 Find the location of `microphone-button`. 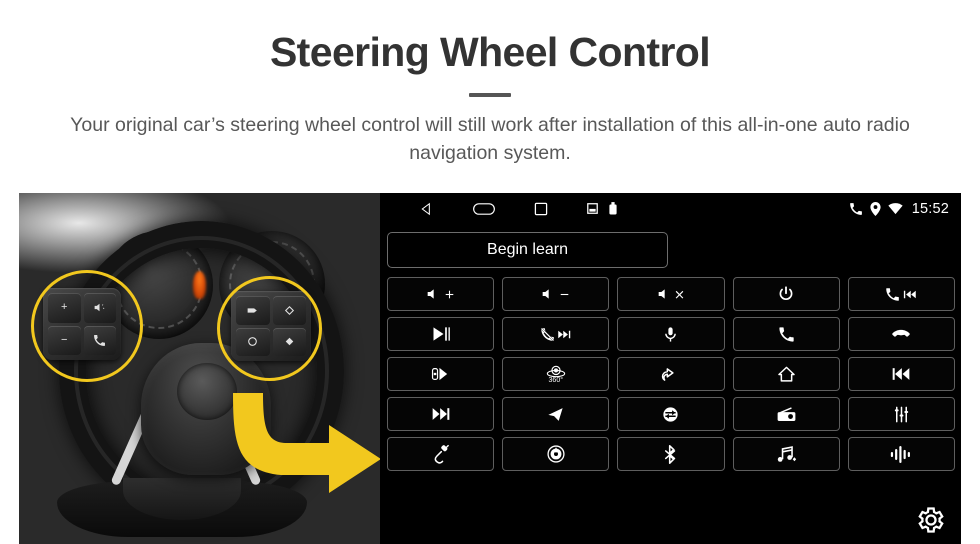

microphone-button is located at coordinates (671, 334).